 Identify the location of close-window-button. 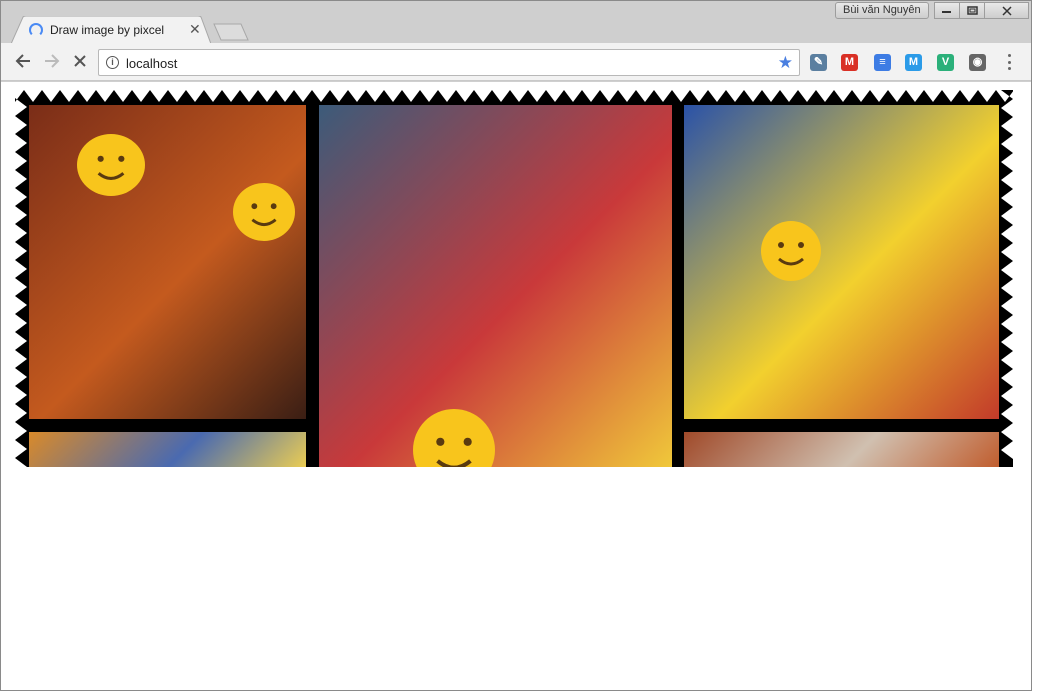
(1006, 10).